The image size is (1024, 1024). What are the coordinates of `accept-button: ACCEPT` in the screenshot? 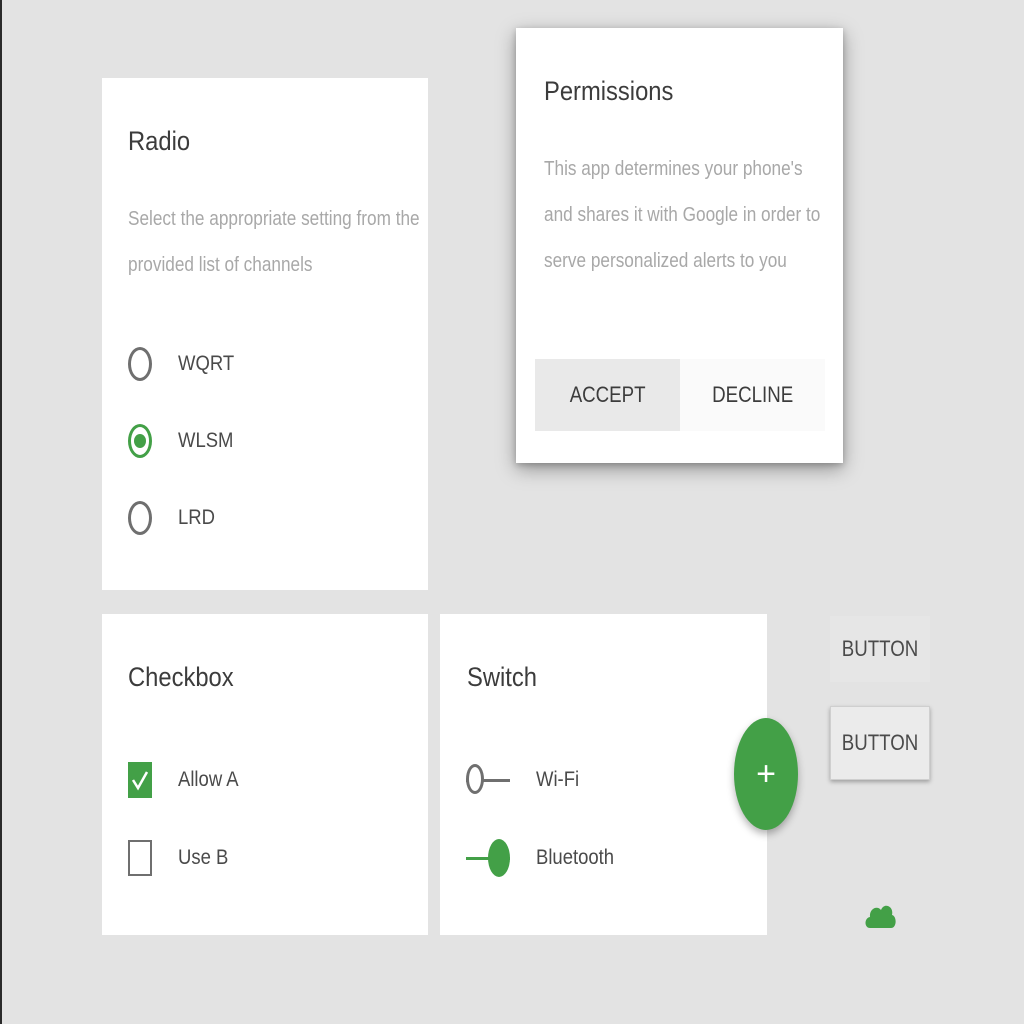 It's located at (607, 395).